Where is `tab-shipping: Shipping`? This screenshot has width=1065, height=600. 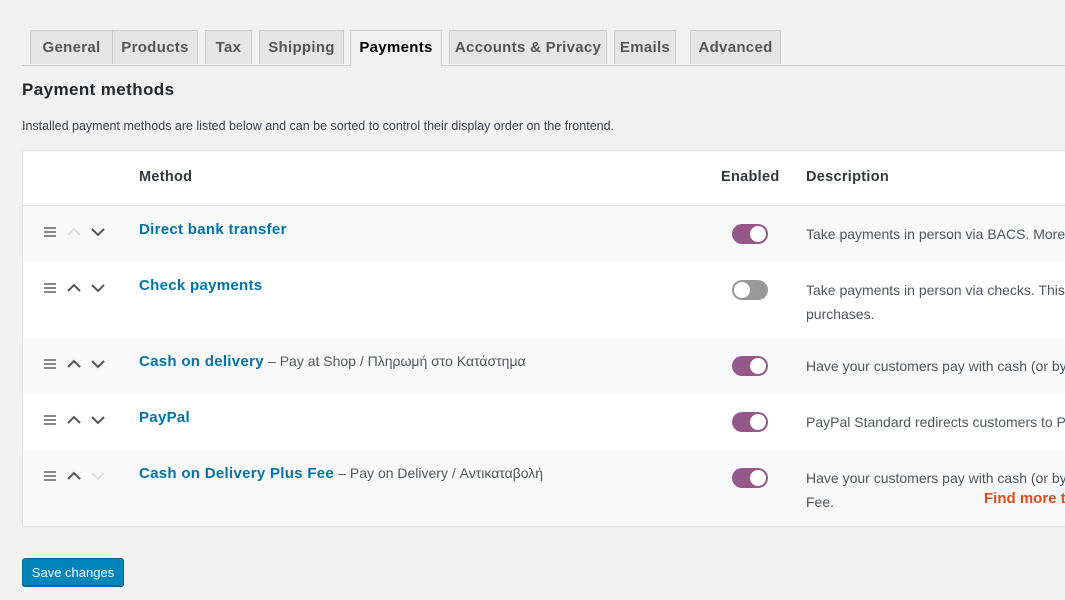
tab-shipping: Shipping is located at coordinates (301, 47).